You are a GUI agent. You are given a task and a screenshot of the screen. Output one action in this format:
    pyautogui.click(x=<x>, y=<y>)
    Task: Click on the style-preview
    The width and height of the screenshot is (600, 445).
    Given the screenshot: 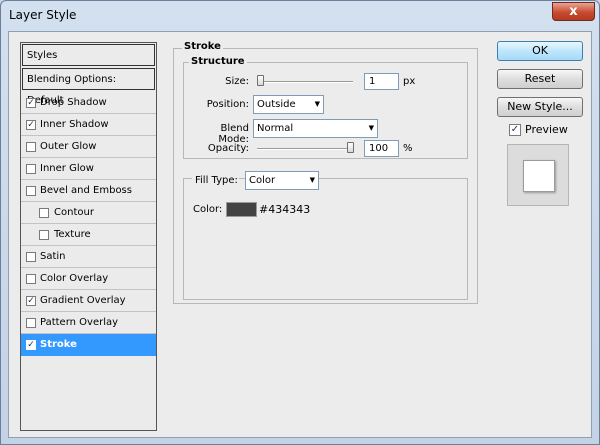 What is the action you would take?
    pyautogui.click(x=538, y=175)
    